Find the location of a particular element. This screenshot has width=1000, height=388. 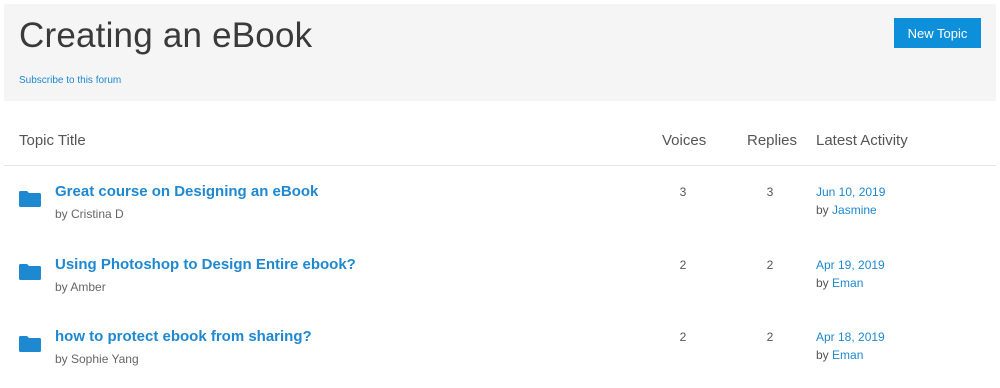

voices-count: 3 is located at coordinates (683, 192).